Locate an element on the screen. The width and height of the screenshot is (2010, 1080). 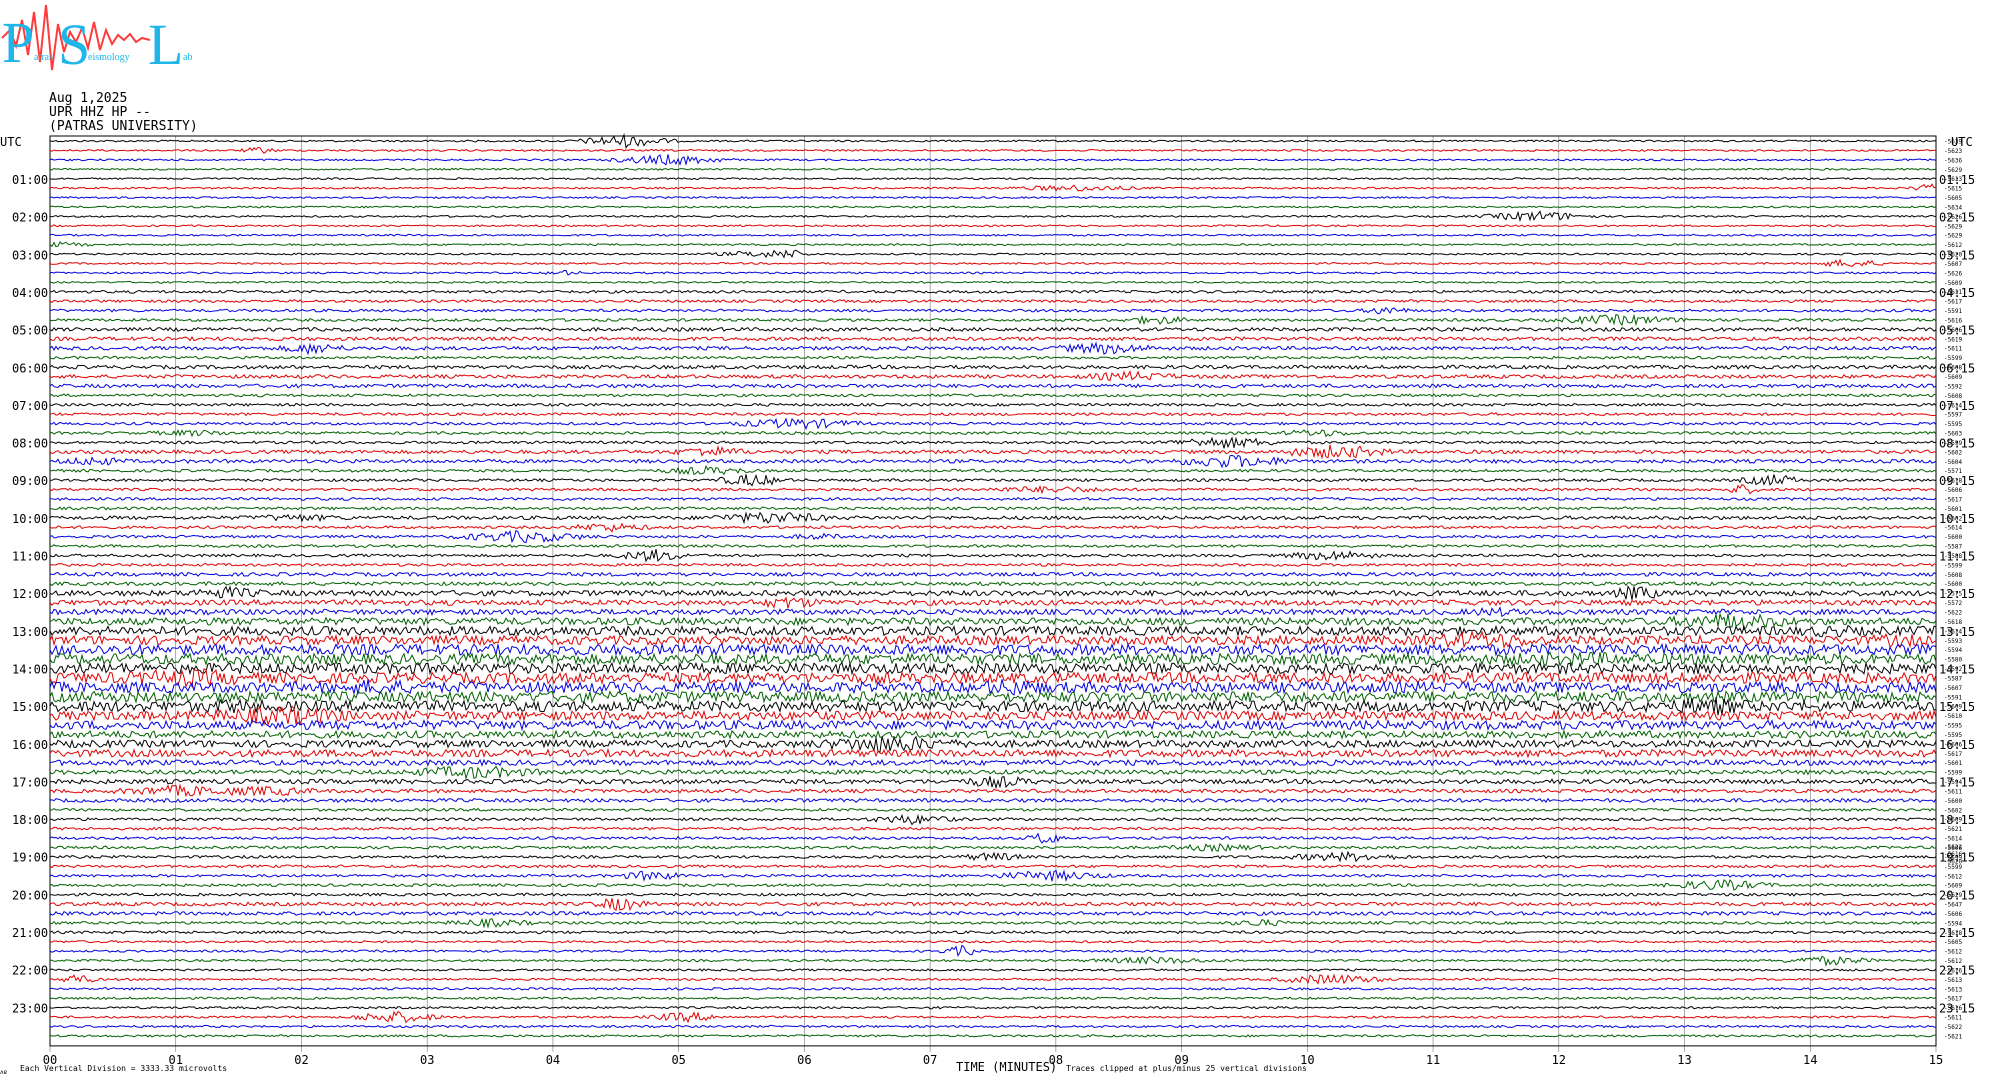
trace-offset-label: -5613 is located at coordinates (1953, 989).